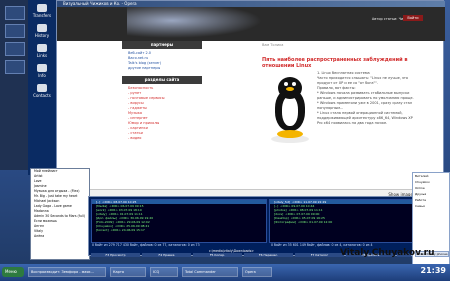  Describe the element at coordinates (202, 24) in the screenshot. I see `site-logo` at that location.